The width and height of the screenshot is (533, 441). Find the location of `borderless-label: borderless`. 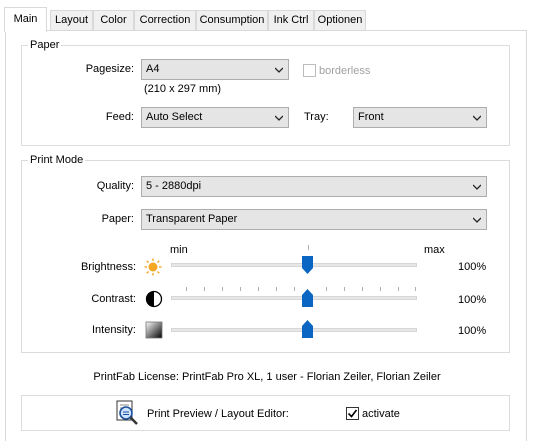

borderless-label: borderless is located at coordinates (345, 71).